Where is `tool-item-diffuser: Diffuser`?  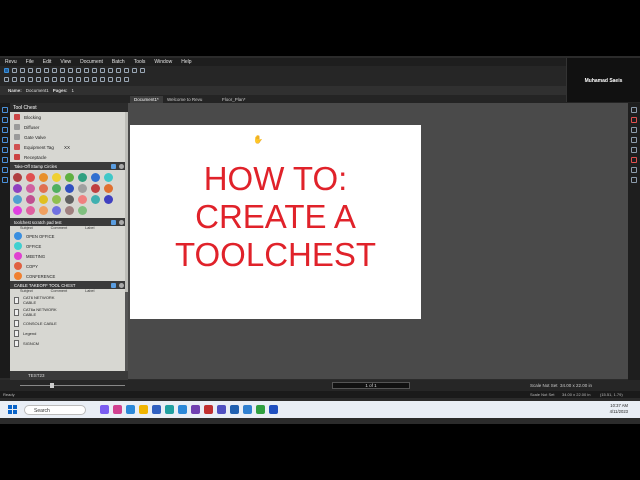 tool-item-diffuser: Diffuser is located at coordinates (69, 127).